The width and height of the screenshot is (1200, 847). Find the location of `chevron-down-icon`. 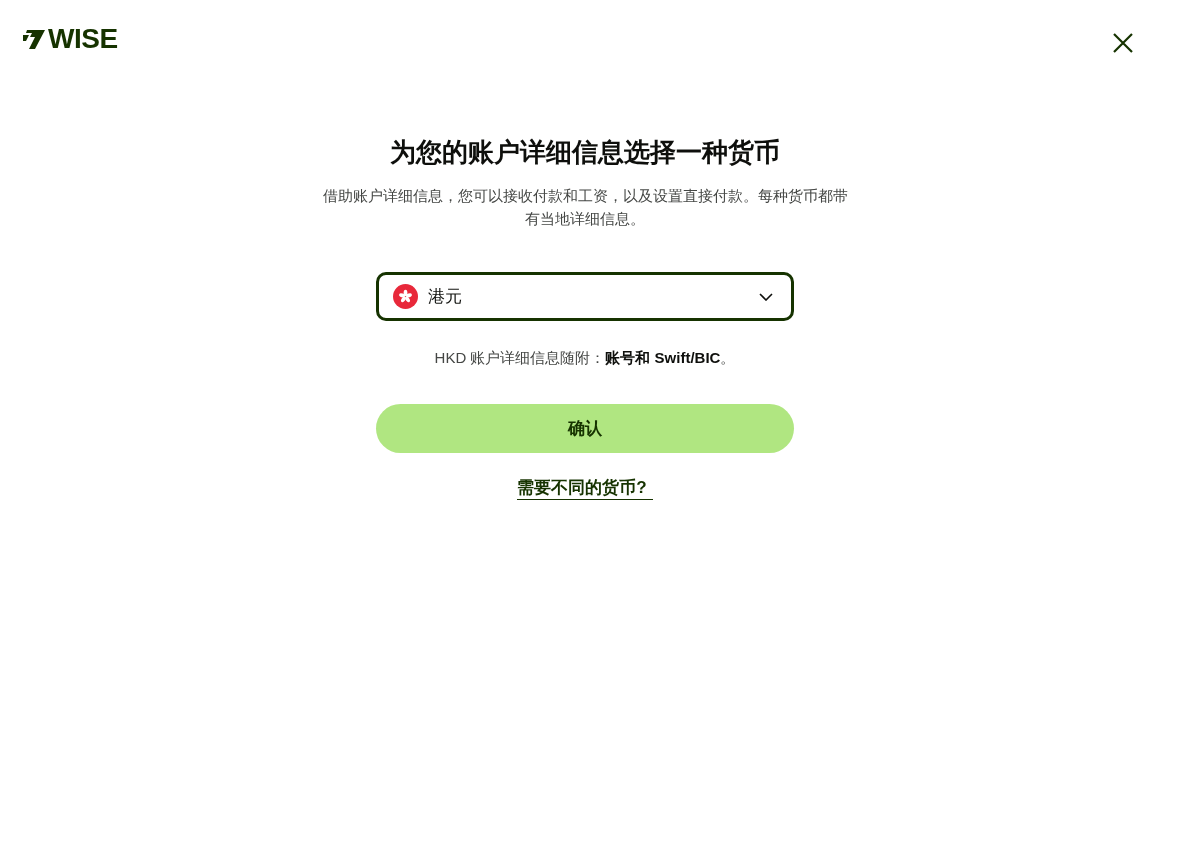

chevron-down-icon is located at coordinates (766, 296).